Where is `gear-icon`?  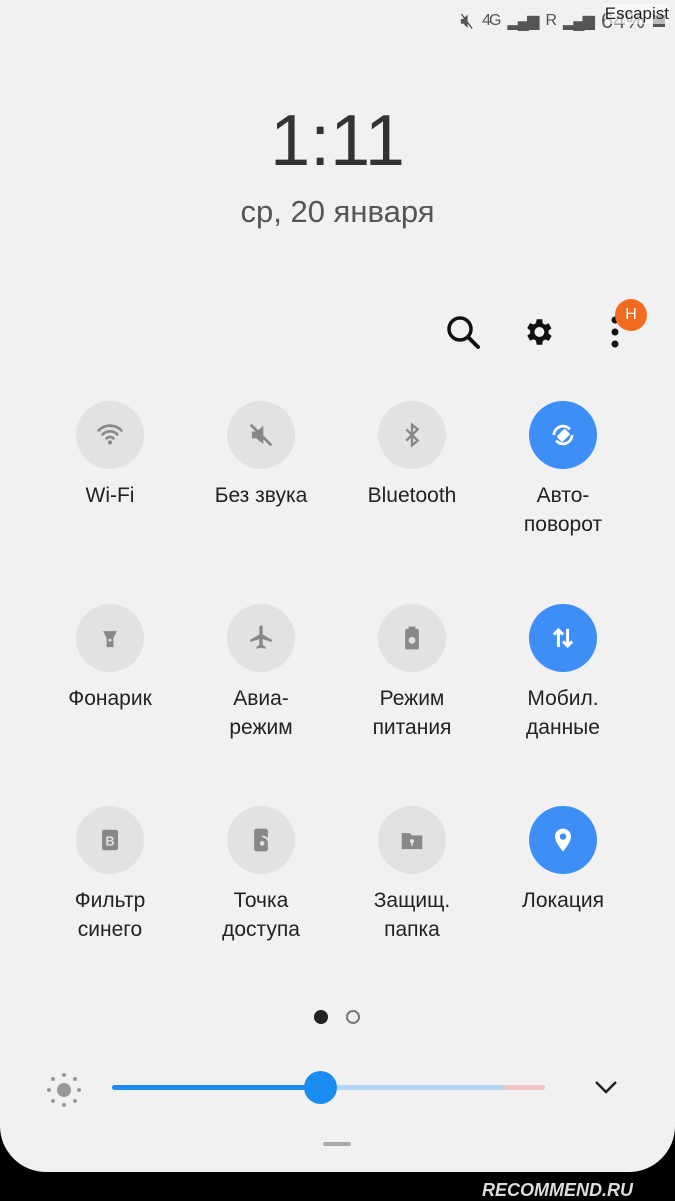
gear-icon is located at coordinates (539, 332).